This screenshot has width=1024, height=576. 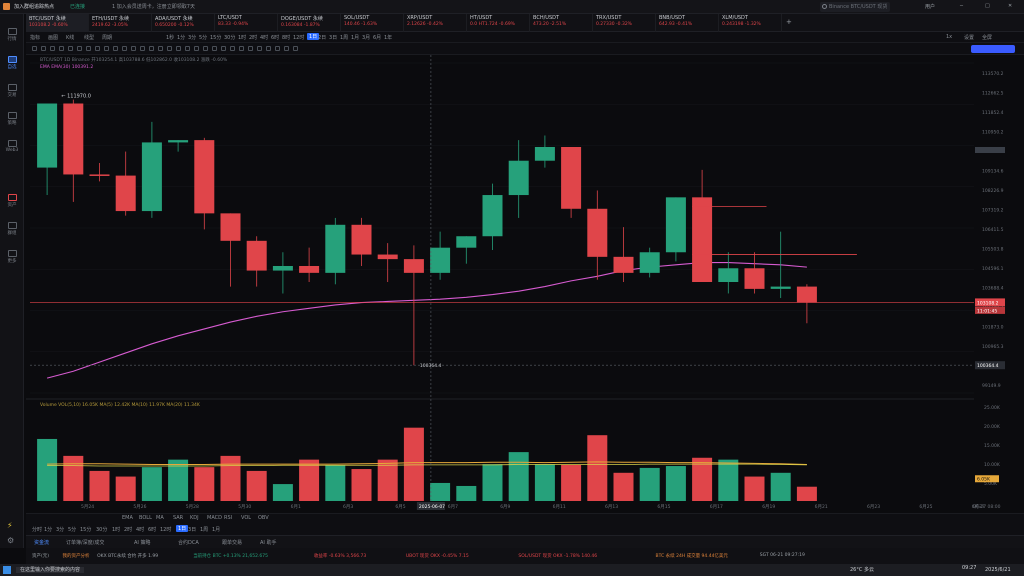 What do you see at coordinates (152, 529) in the screenshot?
I see `bottom-tf-6时: 6时` at bounding box center [152, 529].